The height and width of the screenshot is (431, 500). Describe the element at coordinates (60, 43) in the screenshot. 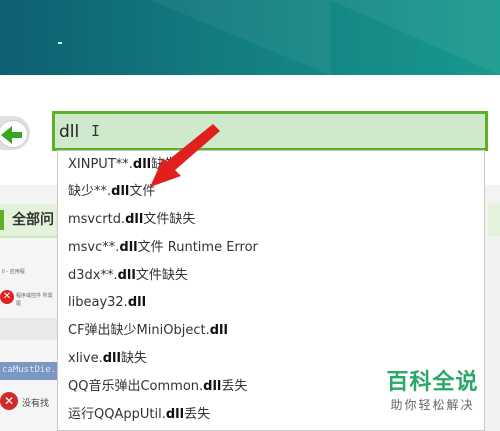

I see `header-mark` at that location.